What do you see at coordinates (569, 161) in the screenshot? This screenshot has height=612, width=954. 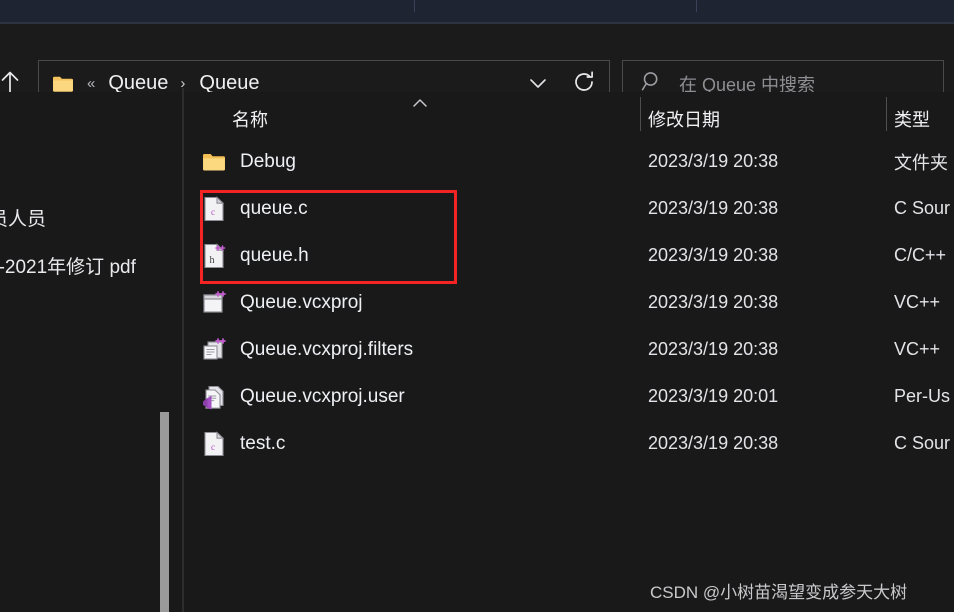 I see `table-row: Debug 2023/3/19 20:38 文件夹` at bounding box center [569, 161].